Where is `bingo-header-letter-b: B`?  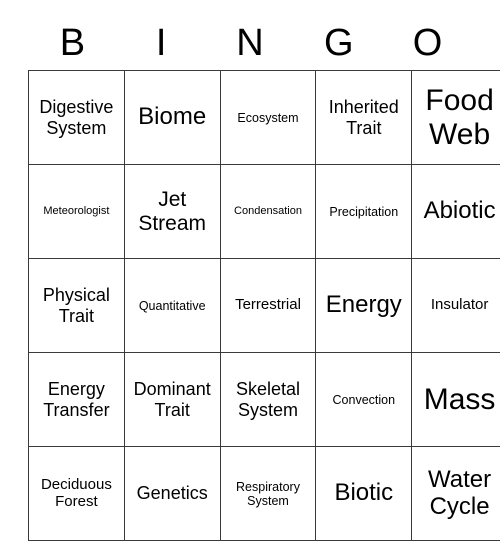 bingo-header-letter-b: B is located at coordinates (72, 43).